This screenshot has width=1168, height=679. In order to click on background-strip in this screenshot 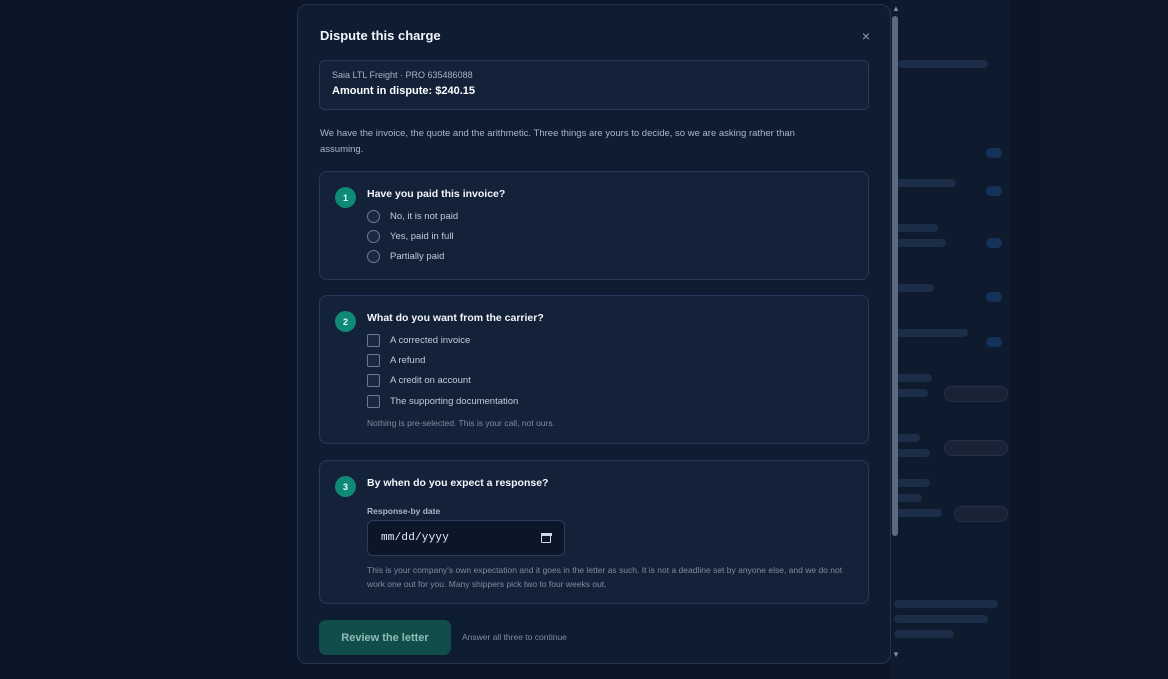, I will do `click(1104, 339)`.